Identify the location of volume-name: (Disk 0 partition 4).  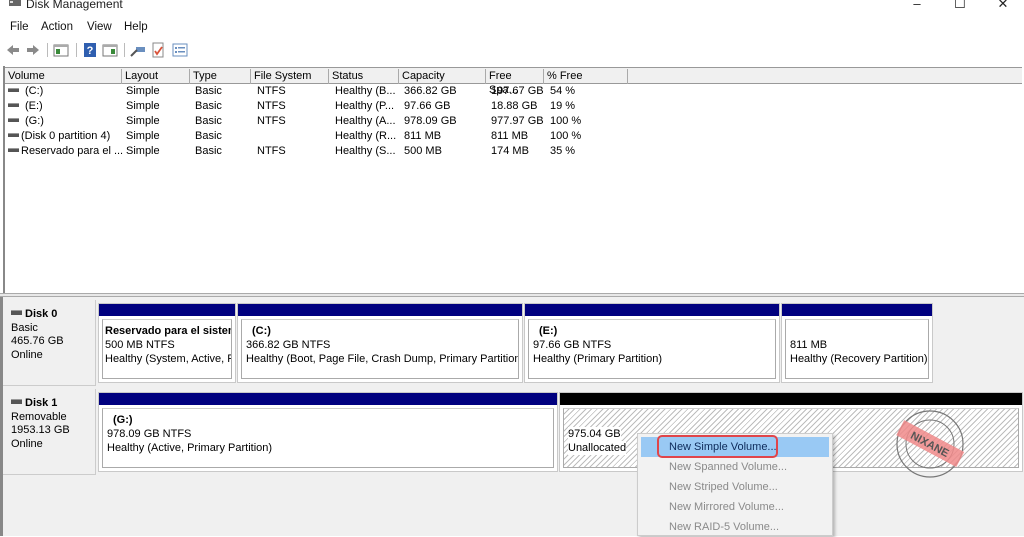
(66, 136).